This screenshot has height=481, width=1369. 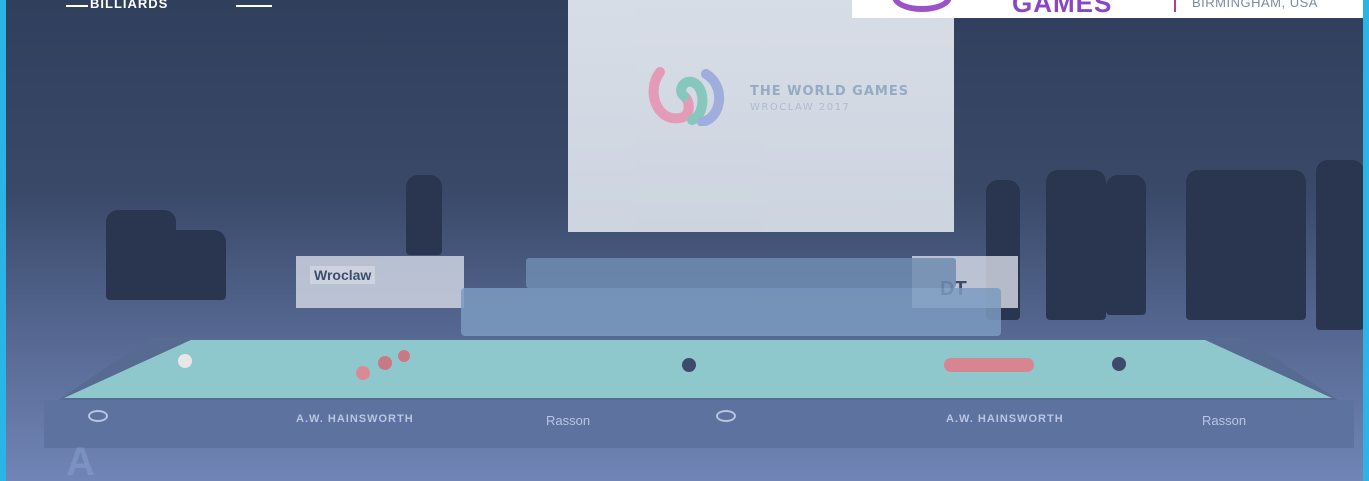 What do you see at coordinates (800, 107) in the screenshot?
I see `screen-subtitle: WROCLAW 2017` at bounding box center [800, 107].